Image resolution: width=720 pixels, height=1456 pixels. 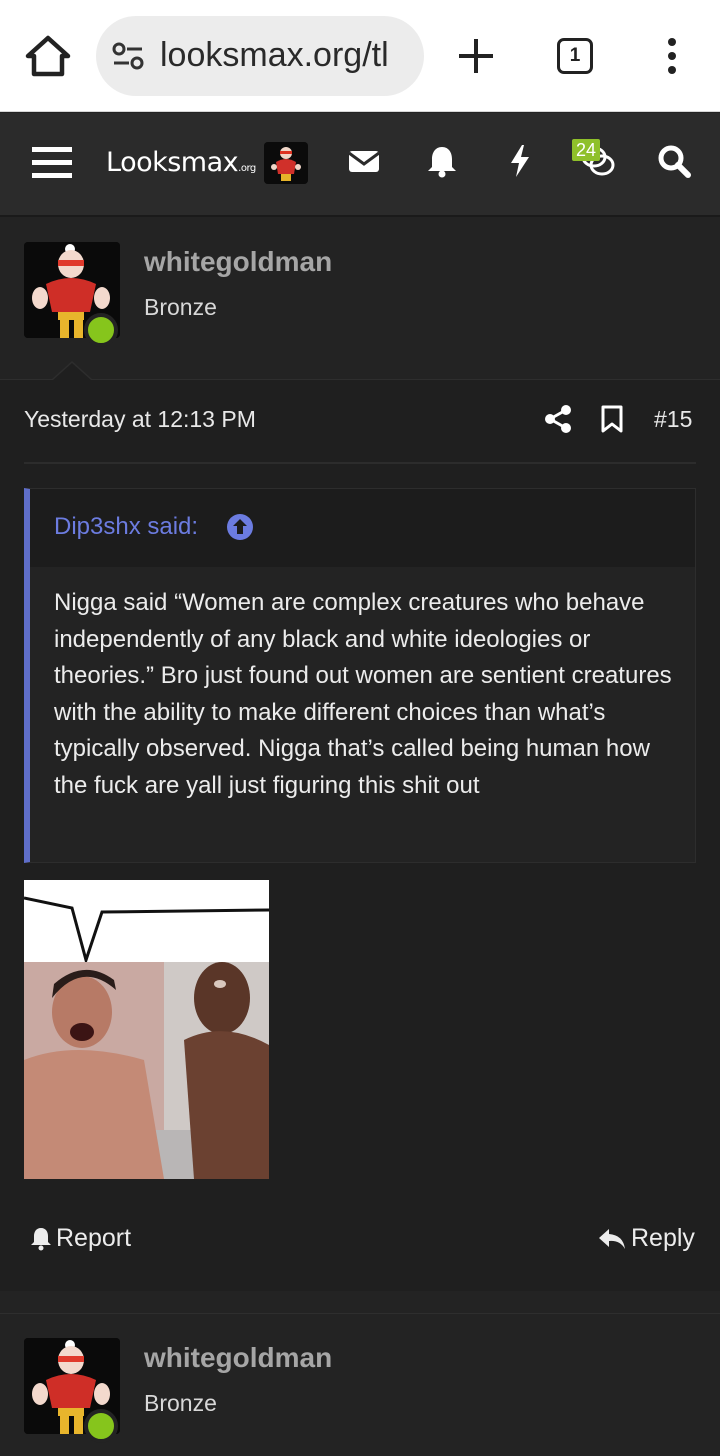 I want to click on reply-label: Reply, so click(x=663, y=1238).